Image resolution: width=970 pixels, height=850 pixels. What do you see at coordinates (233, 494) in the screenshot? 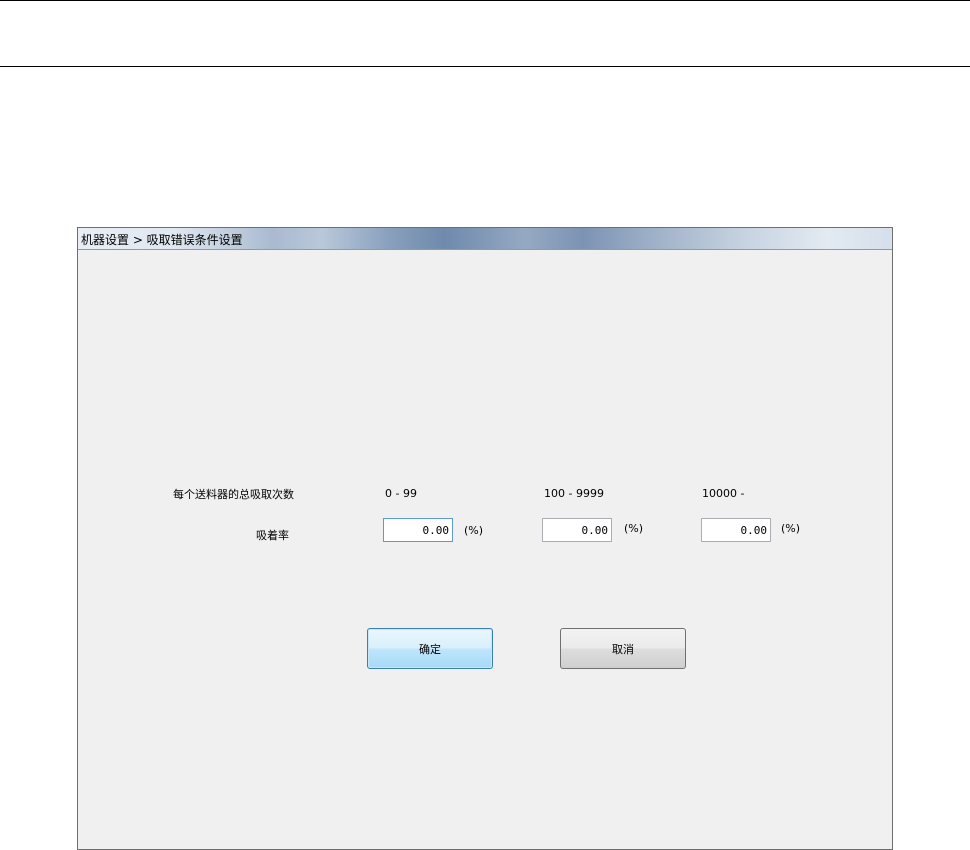
I see `total-pickup-count-label: 每个送料器的总吸取次数` at bounding box center [233, 494].